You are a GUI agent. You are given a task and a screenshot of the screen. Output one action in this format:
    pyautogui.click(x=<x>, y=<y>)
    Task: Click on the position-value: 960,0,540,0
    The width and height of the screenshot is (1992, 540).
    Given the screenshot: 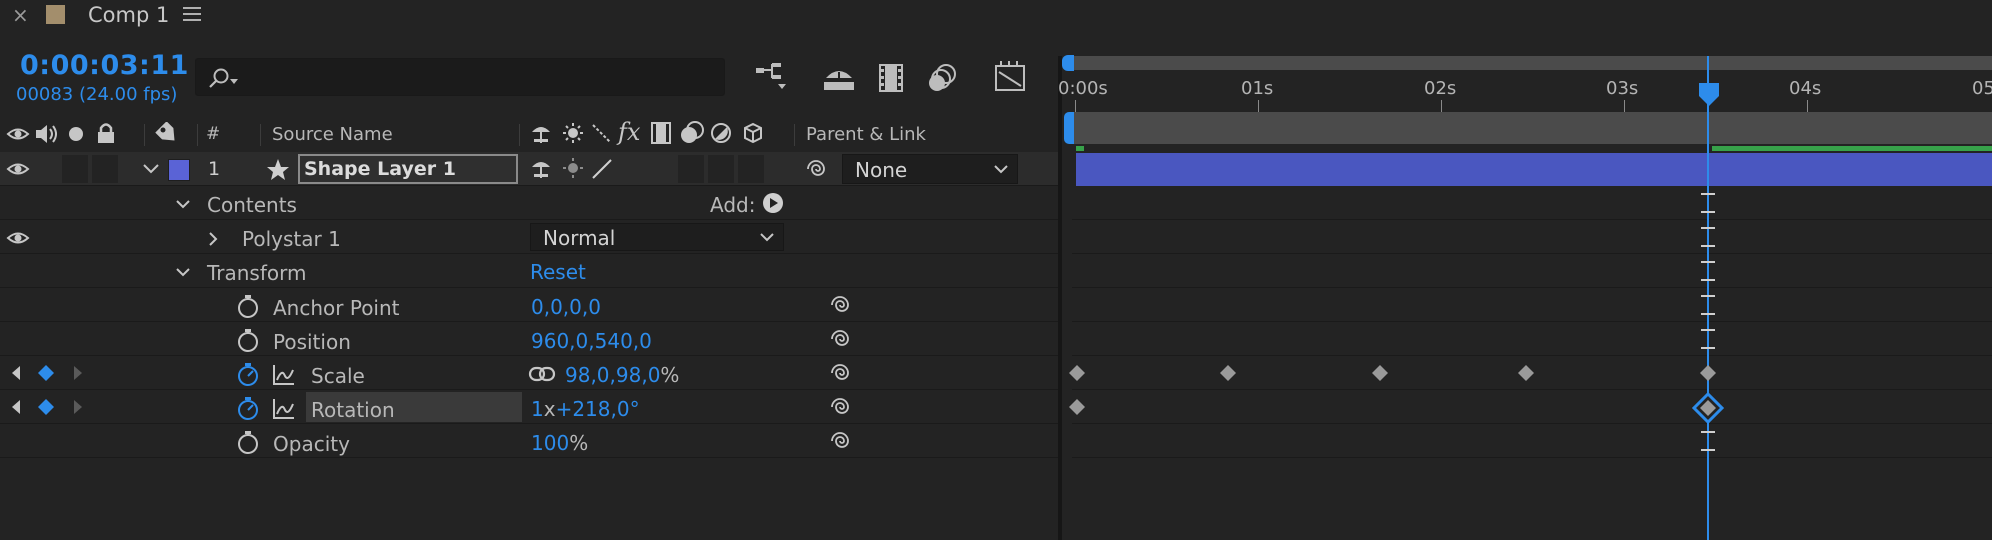 What is the action you would take?
    pyautogui.click(x=591, y=341)
    